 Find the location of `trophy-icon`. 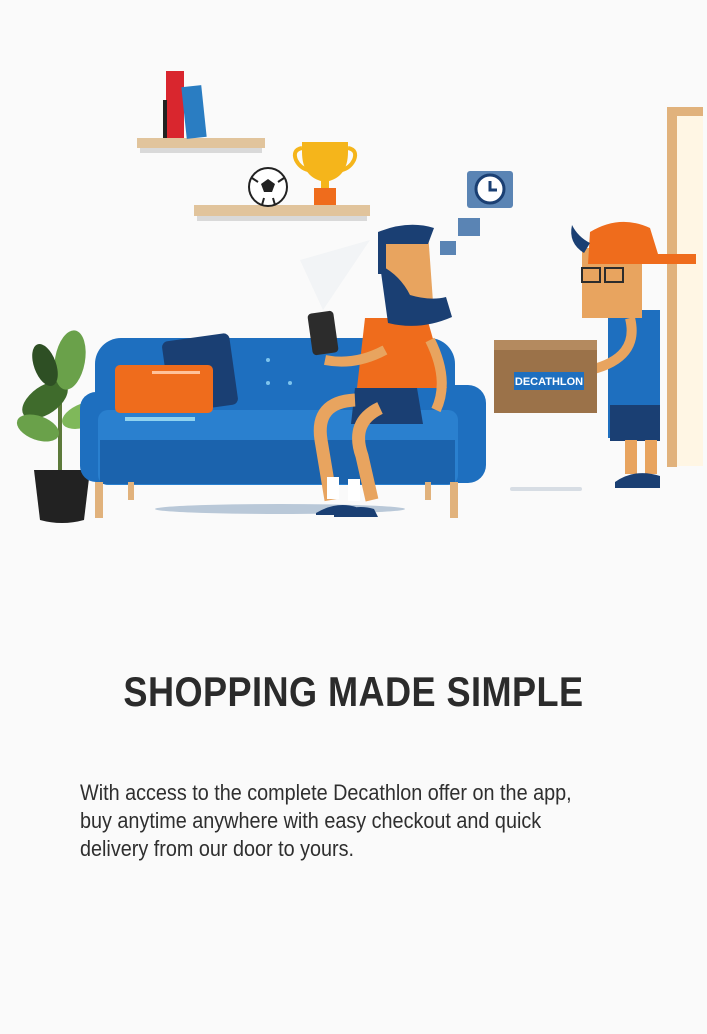

trophy-icon is located at coordinates (325, 173).